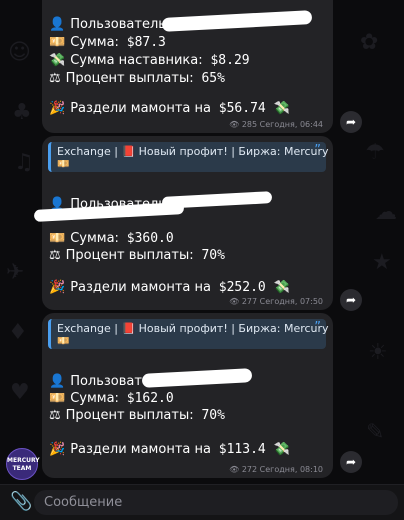 The height and width of the screenshot is (520, 404). I want to click on user-line: 👤Пользователь:, so click(110, 24).